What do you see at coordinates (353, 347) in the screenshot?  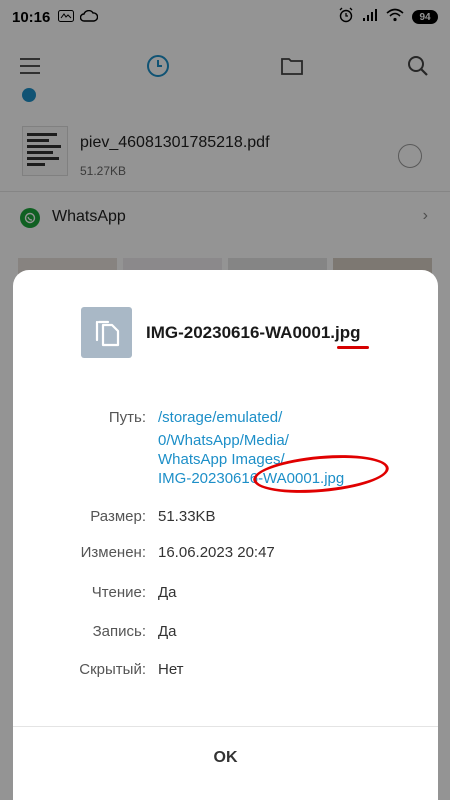 I see `annotation-underline` at bounding box center [353, 347].